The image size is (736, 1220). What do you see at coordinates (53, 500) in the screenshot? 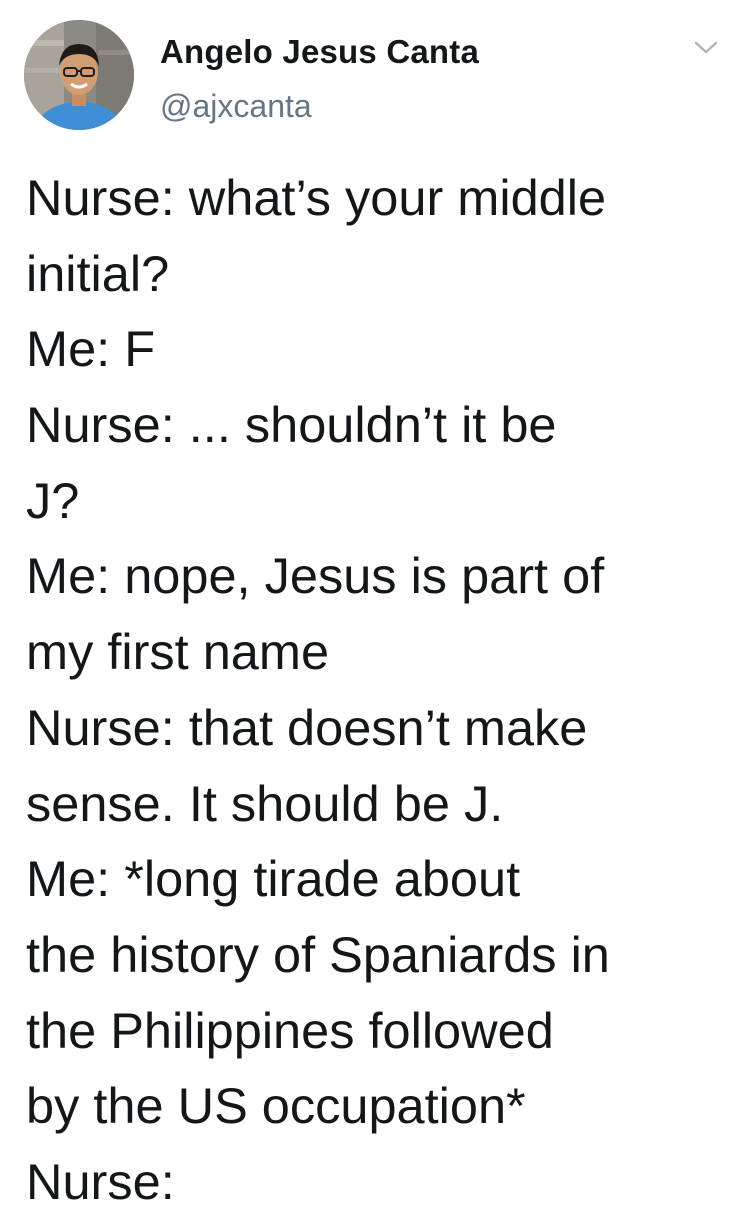
I see `tweet-text-line: J?` at bounding box center [53, 500].